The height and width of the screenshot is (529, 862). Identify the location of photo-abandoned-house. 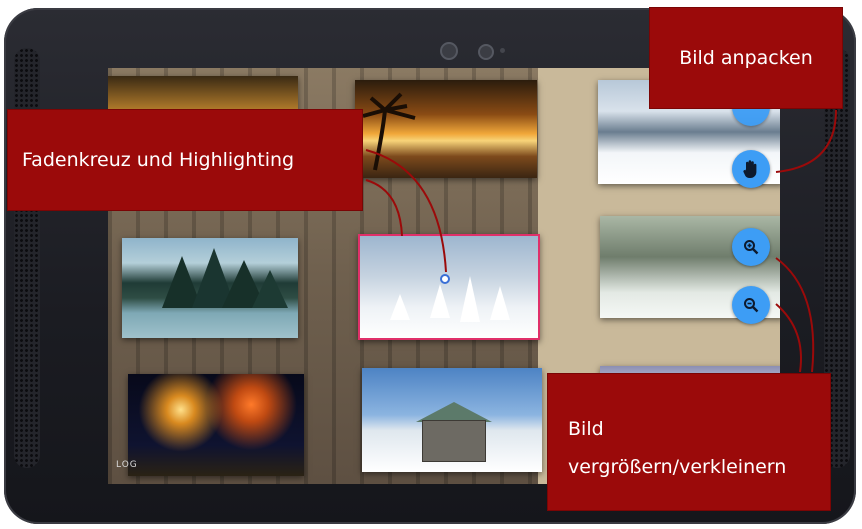
(452, 420).